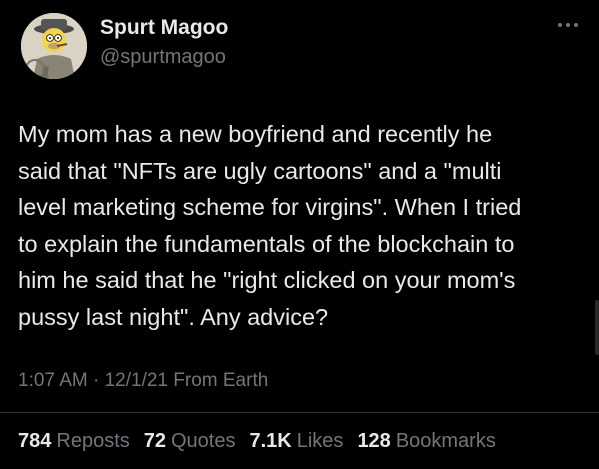 The height and width of the screenshot is (469, 599). I want to click on more-options-icon, so click(568, 25).